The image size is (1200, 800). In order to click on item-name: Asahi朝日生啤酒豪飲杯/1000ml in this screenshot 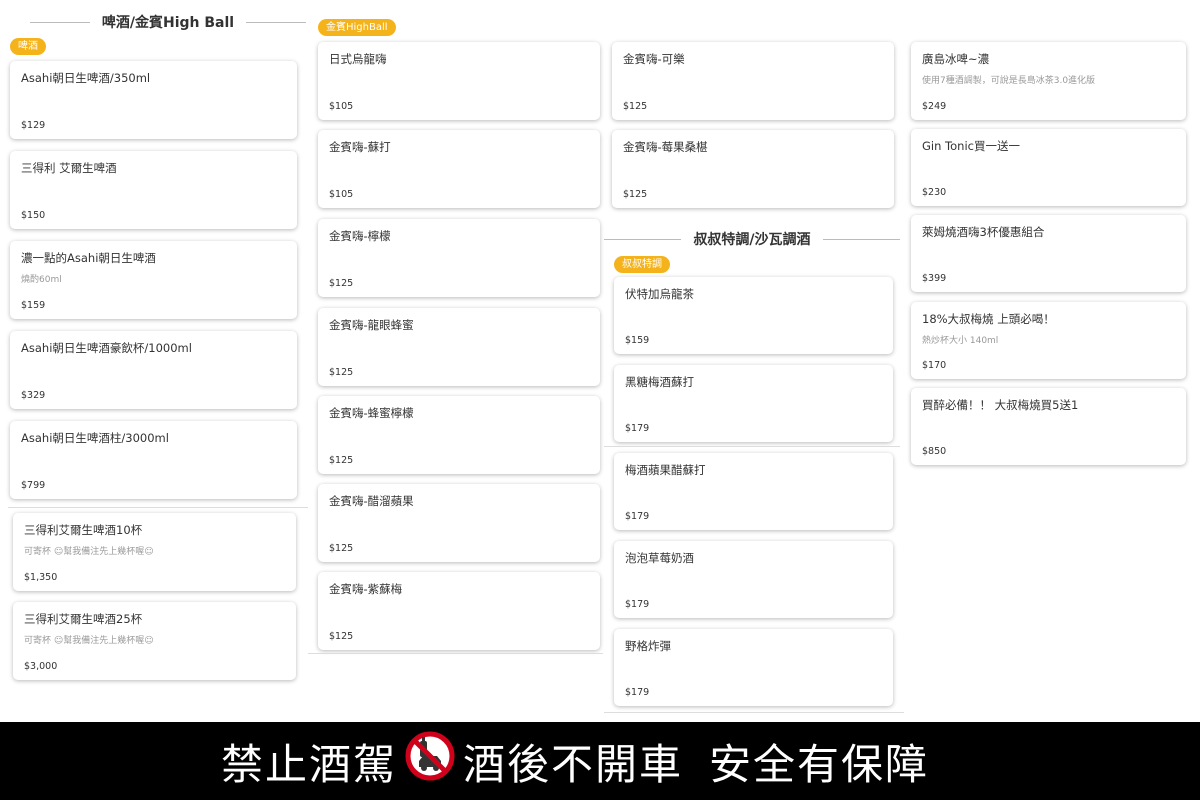, I will do `click(106, 348)`.